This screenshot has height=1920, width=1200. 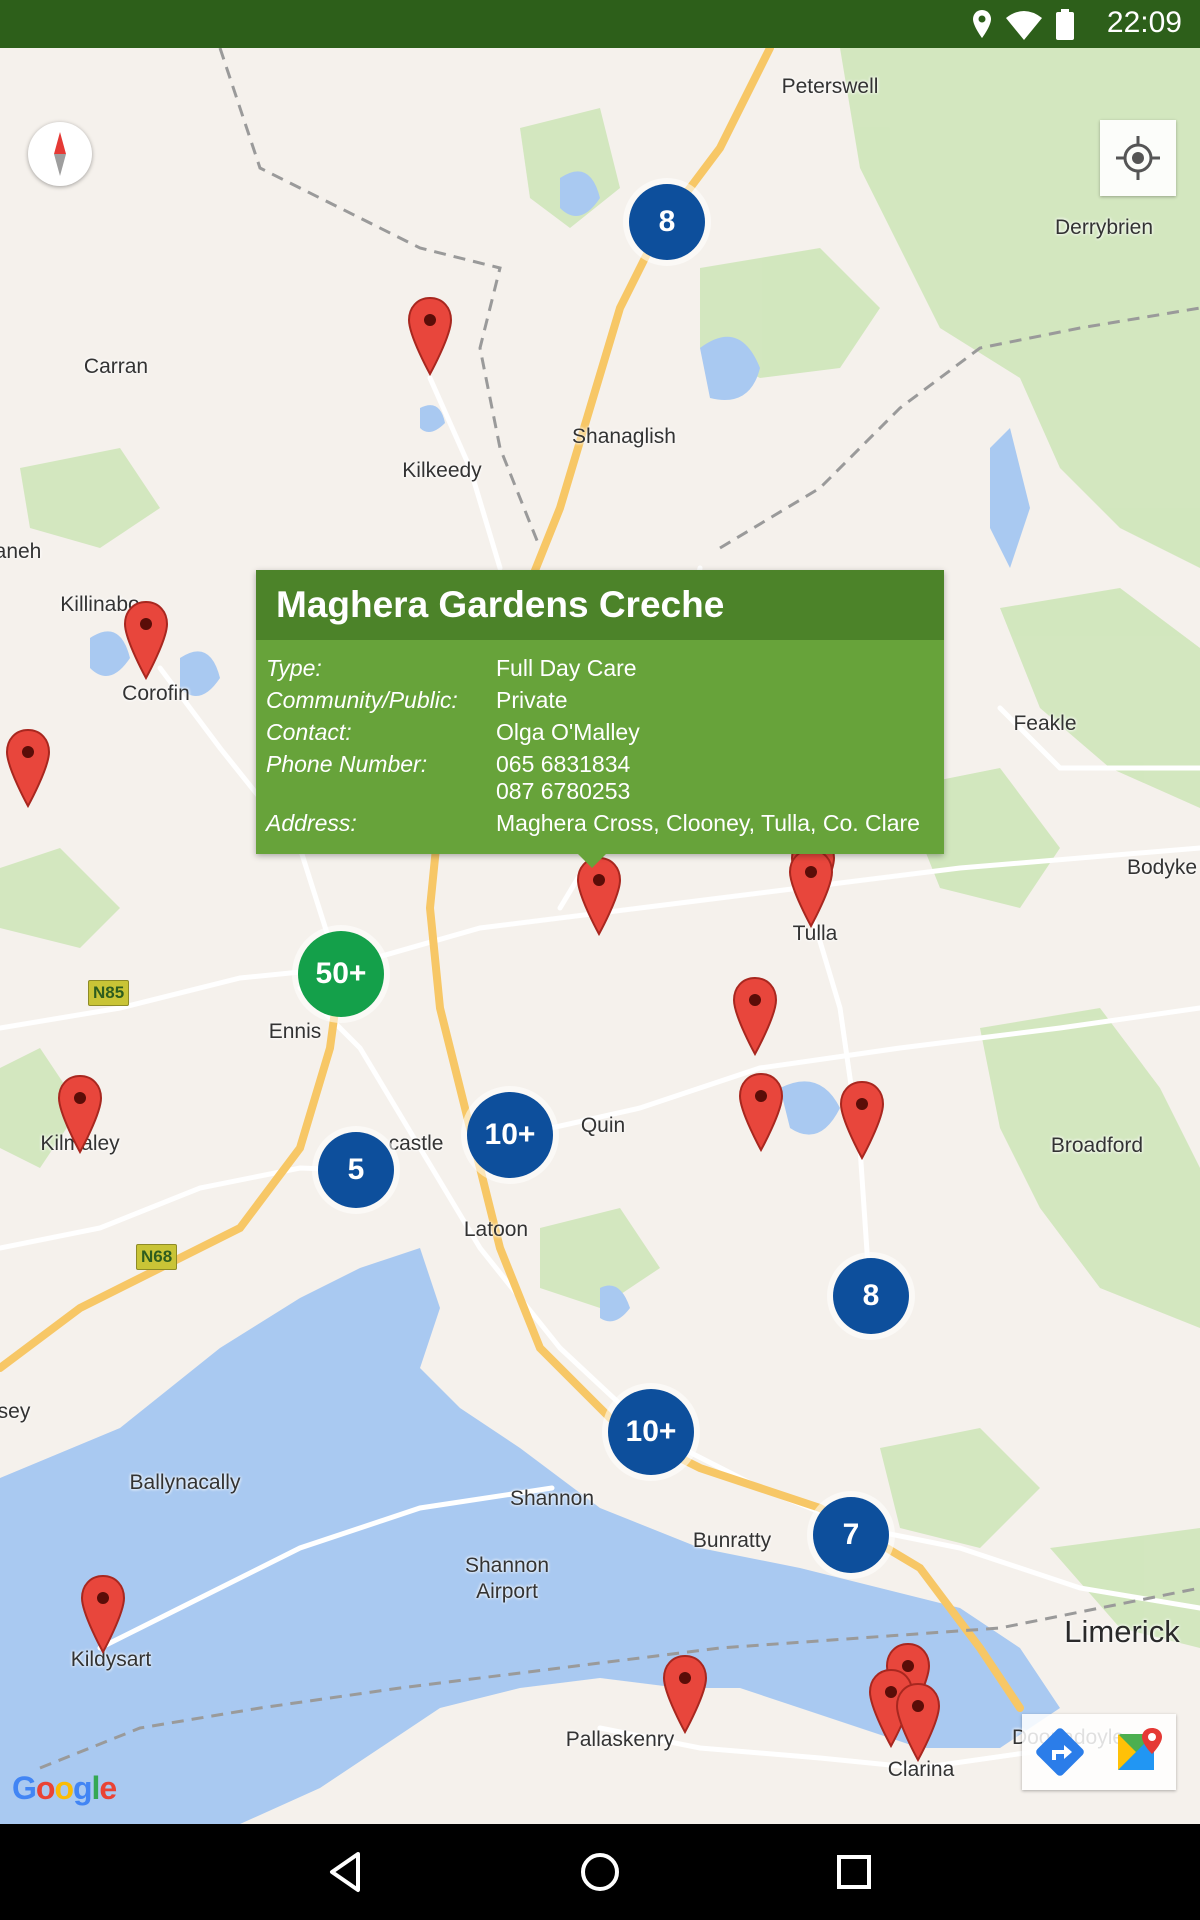 I want to click on place-label: Quin, so click(x=603, y=1125).